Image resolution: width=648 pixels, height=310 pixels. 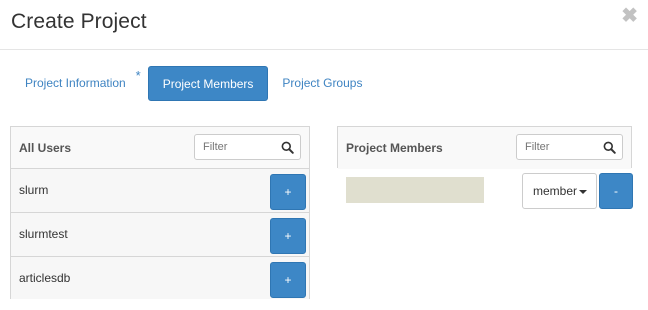 I want to click on user-name: slurmtest, so click(x=43, y=234).